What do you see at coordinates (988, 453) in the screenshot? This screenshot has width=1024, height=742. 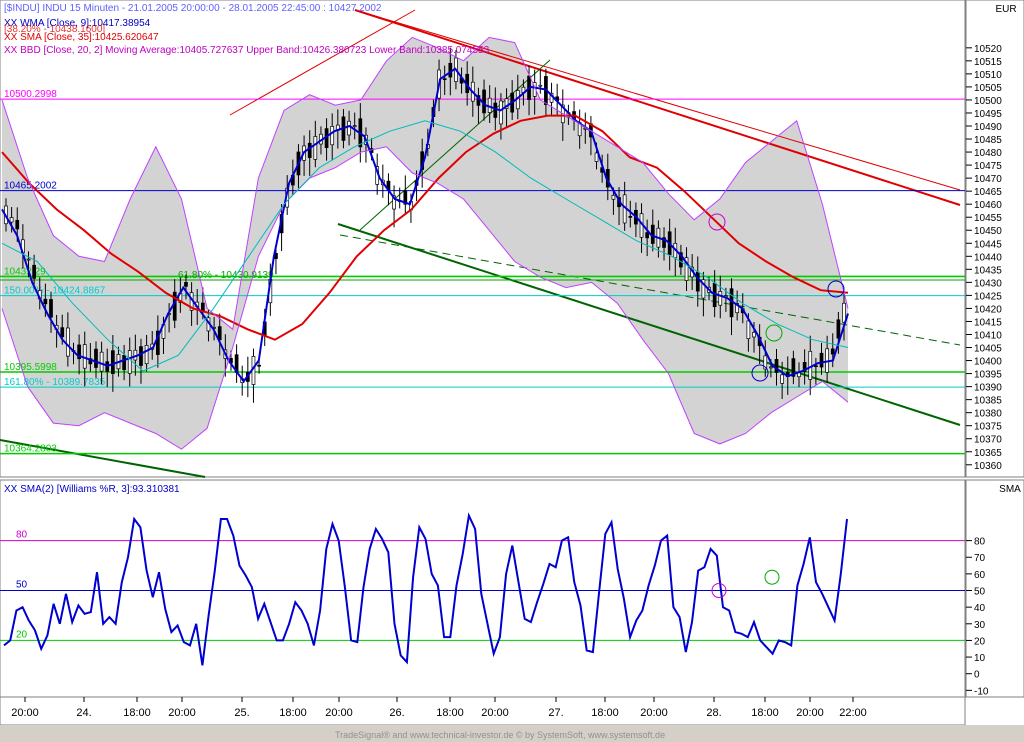 I see `price-tick-label: 10365` at bounding box center [988, 453].